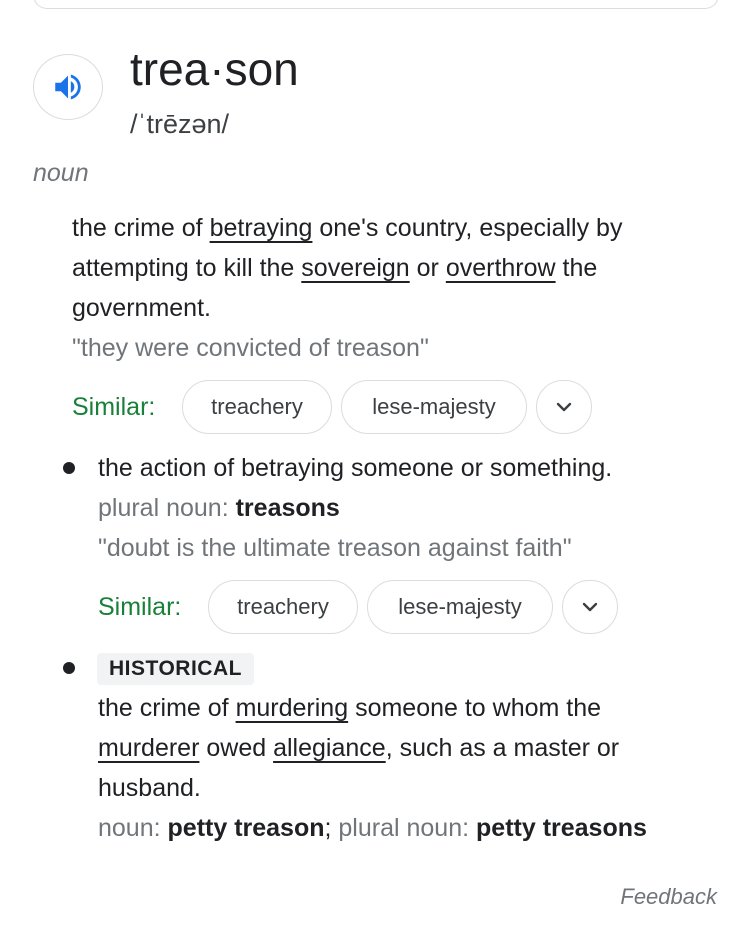  Describe the element at coordinates (261, 228) in the screenshot. I see `link-betraying: betraying` at that location.